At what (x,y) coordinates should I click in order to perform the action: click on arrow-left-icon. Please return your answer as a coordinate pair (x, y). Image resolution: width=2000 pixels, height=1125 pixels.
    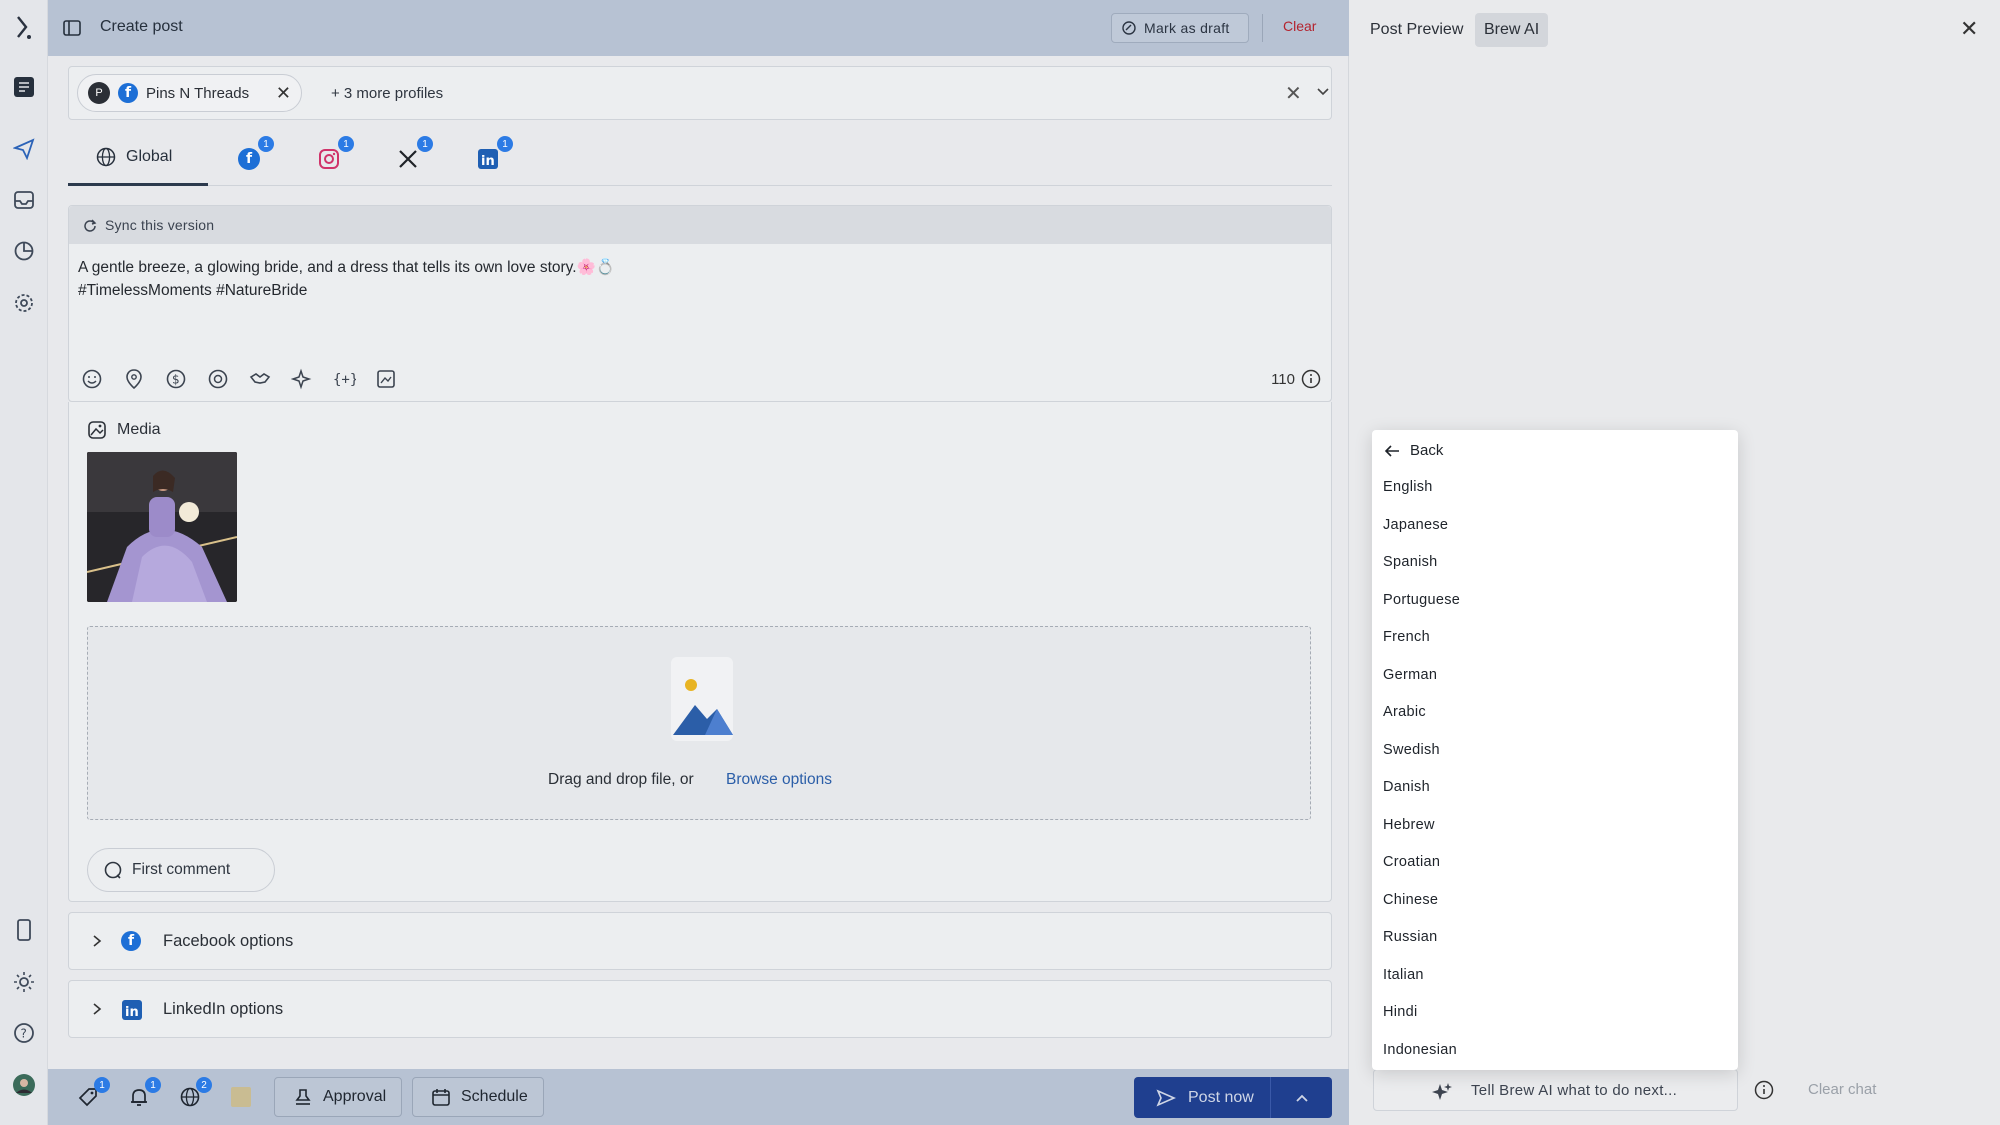
    Looking at the image, I should click on (1391, 450).